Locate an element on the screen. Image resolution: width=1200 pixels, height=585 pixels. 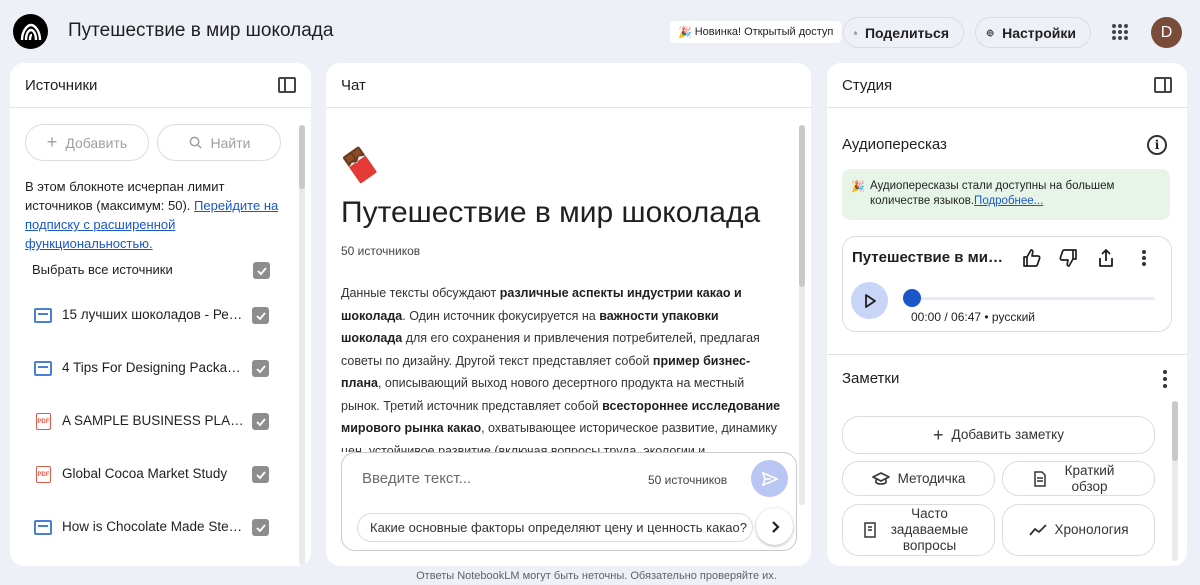
chat-title: Чат is located at coordinates (353, 85).